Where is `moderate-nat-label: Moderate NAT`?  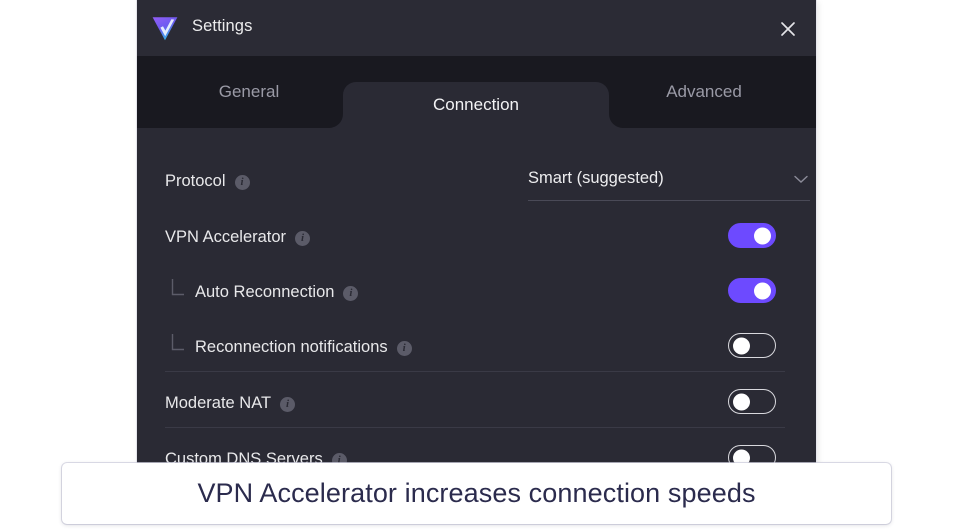 moderate-nat-label: Moderate NAT is located at coordinates (218, 403).